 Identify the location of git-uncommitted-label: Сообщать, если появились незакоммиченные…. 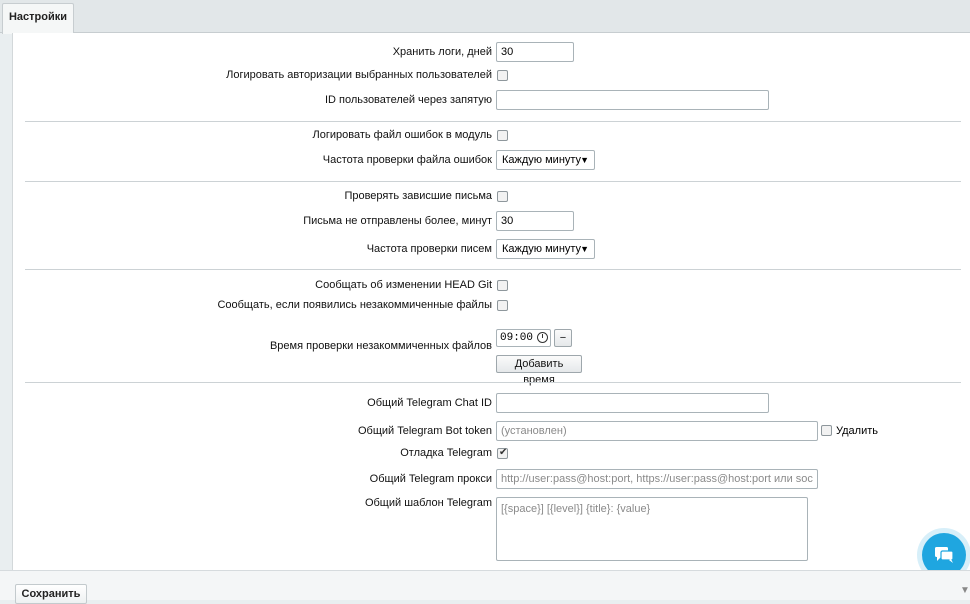
(354, 305).